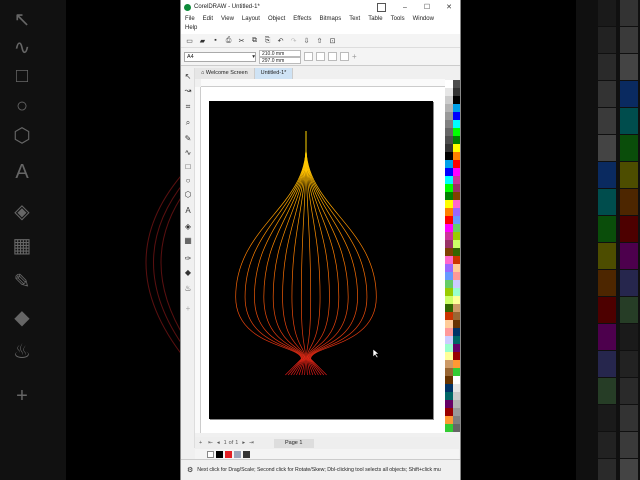  I want to click on page-height-field: 297.0 mm, so click(280, 60).